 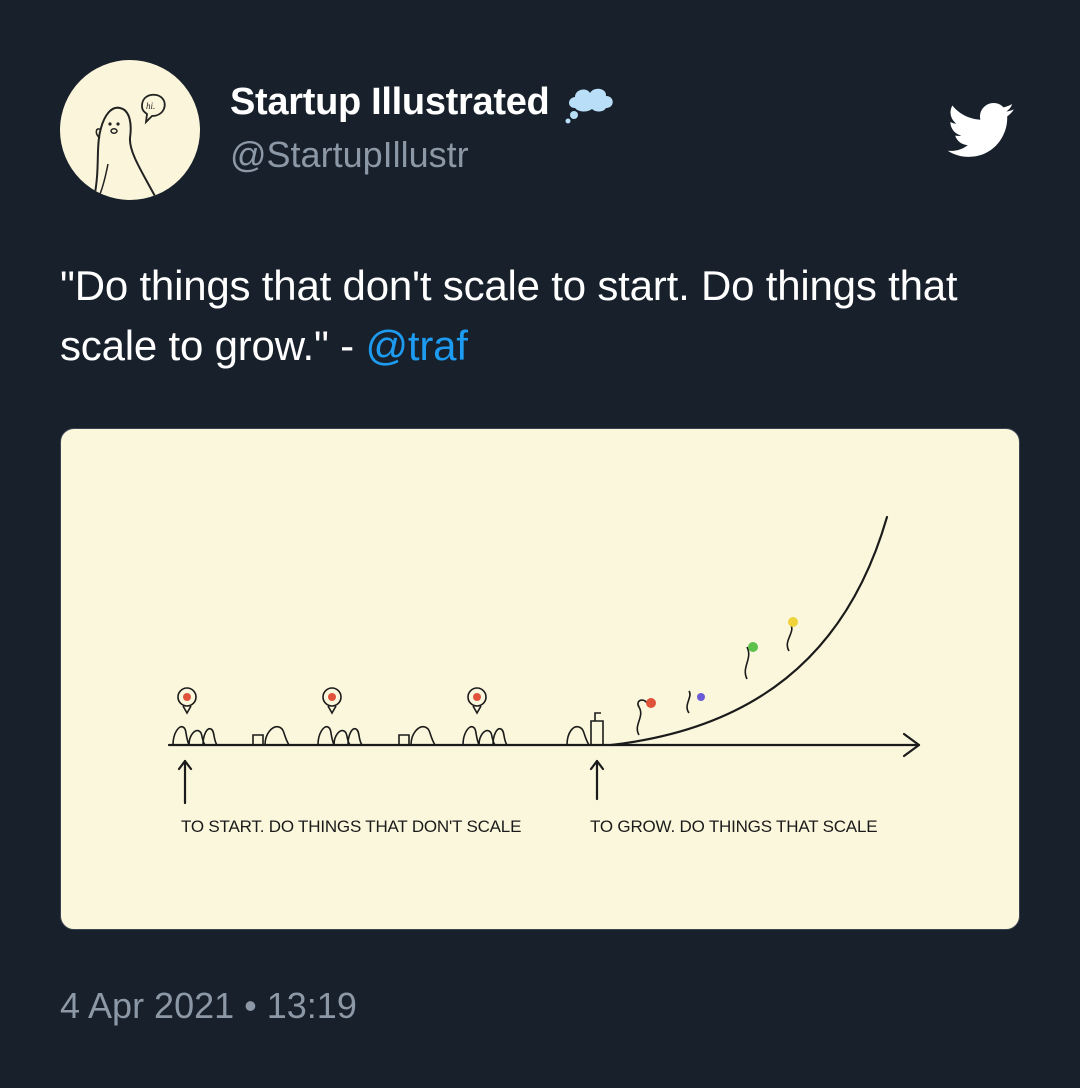 I want to click on tweet-time: 13:19, so click(x=311, y=1005).